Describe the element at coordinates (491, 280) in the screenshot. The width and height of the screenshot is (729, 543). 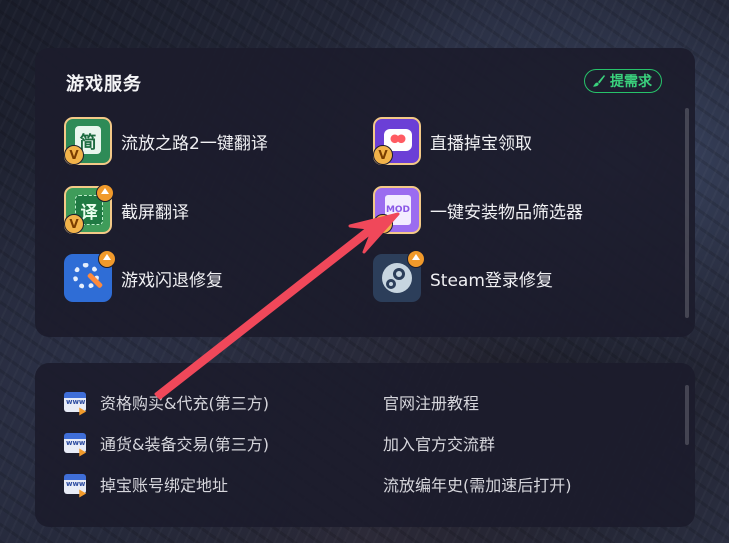
I see `service-label: Steam登录修复` at that location.